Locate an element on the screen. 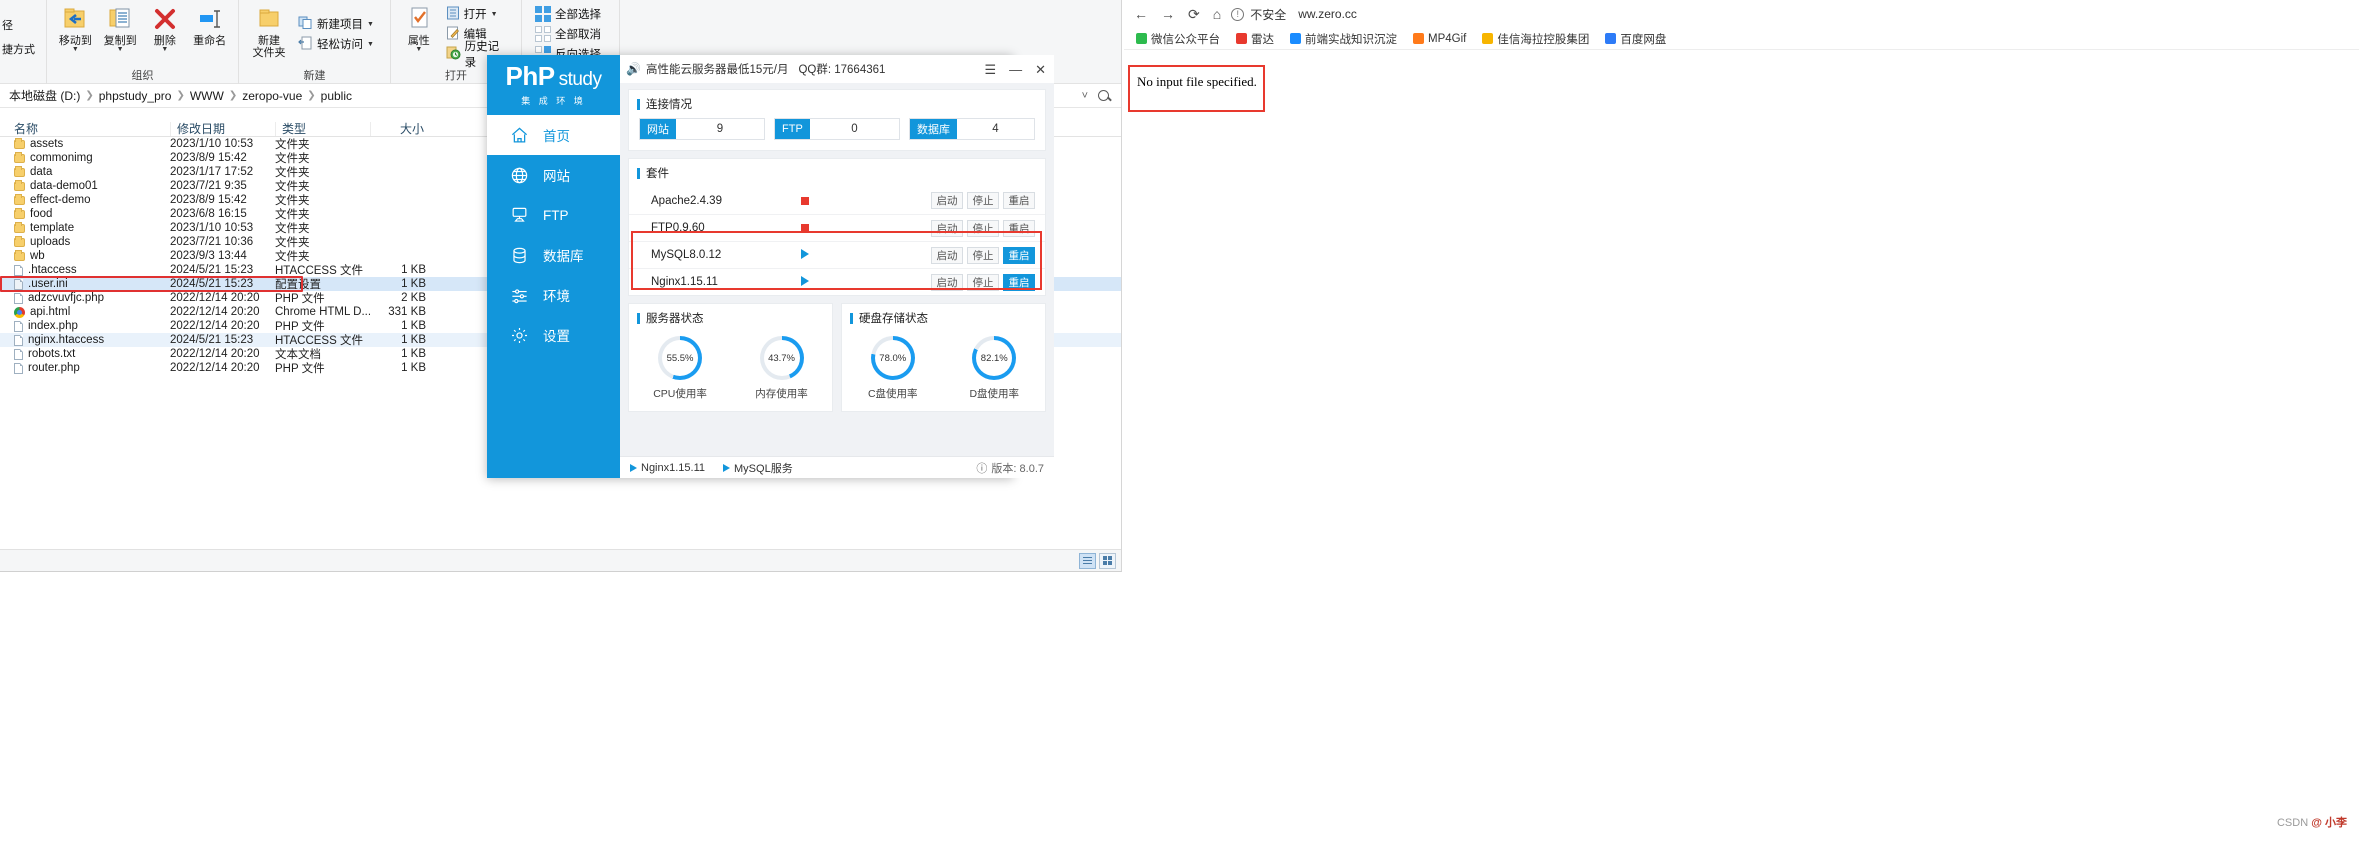  server-status-title: 服务器状态 is located at coordinates (730, 318).